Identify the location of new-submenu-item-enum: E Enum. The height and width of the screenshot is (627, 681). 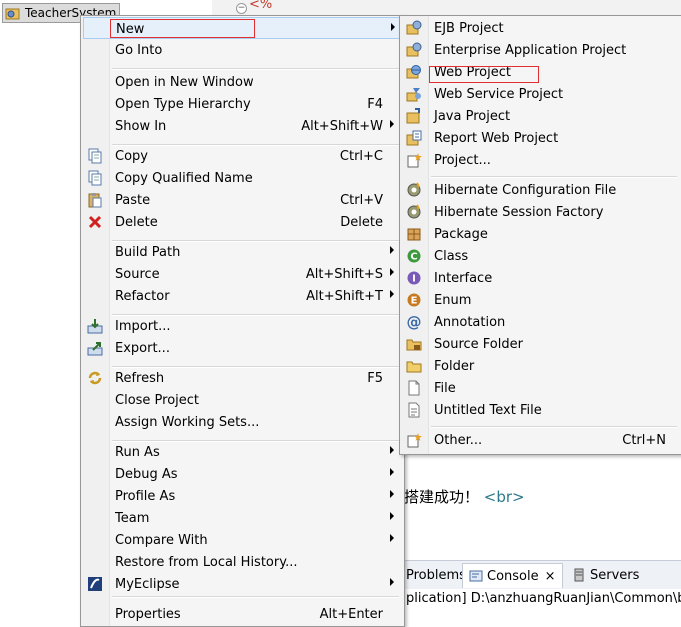
(540, 300).